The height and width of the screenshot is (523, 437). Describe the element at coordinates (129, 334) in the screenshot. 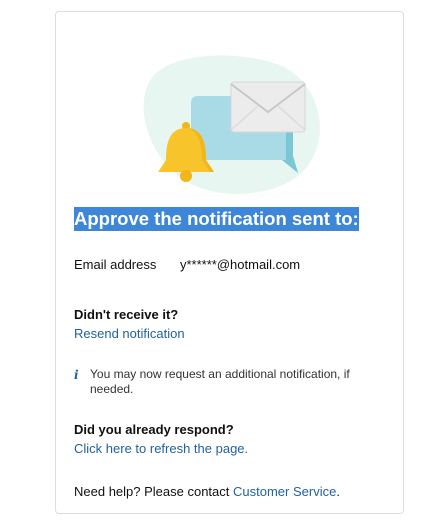

I see `resend-notification-link: Resend notification` at that location.